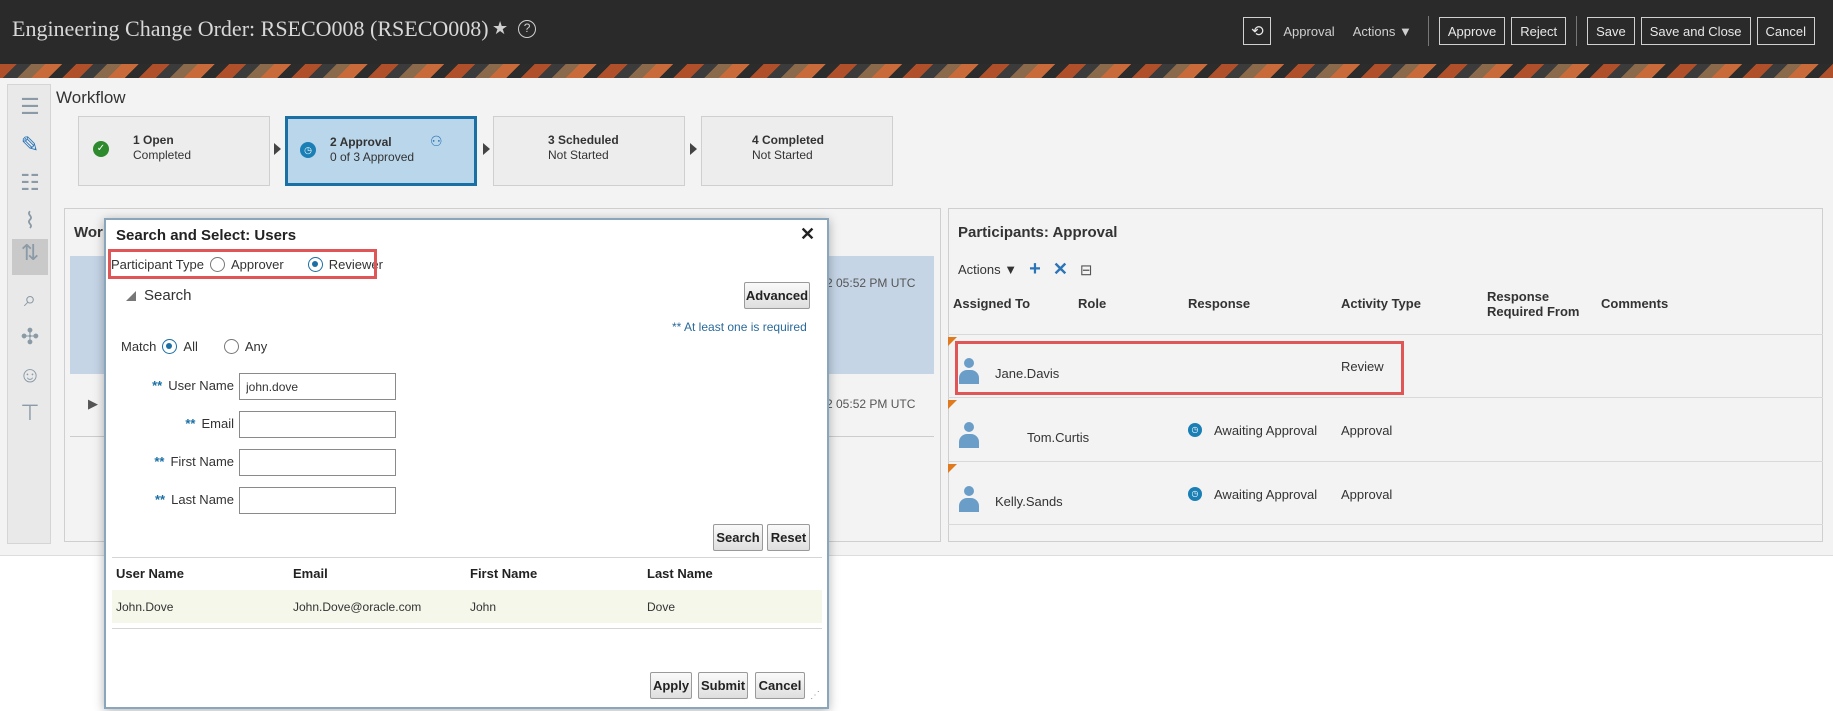 Image resolution: width=1833 pixels, height=711 pixels. I want to click on field-label-text: Last Name, so click(202, 499).